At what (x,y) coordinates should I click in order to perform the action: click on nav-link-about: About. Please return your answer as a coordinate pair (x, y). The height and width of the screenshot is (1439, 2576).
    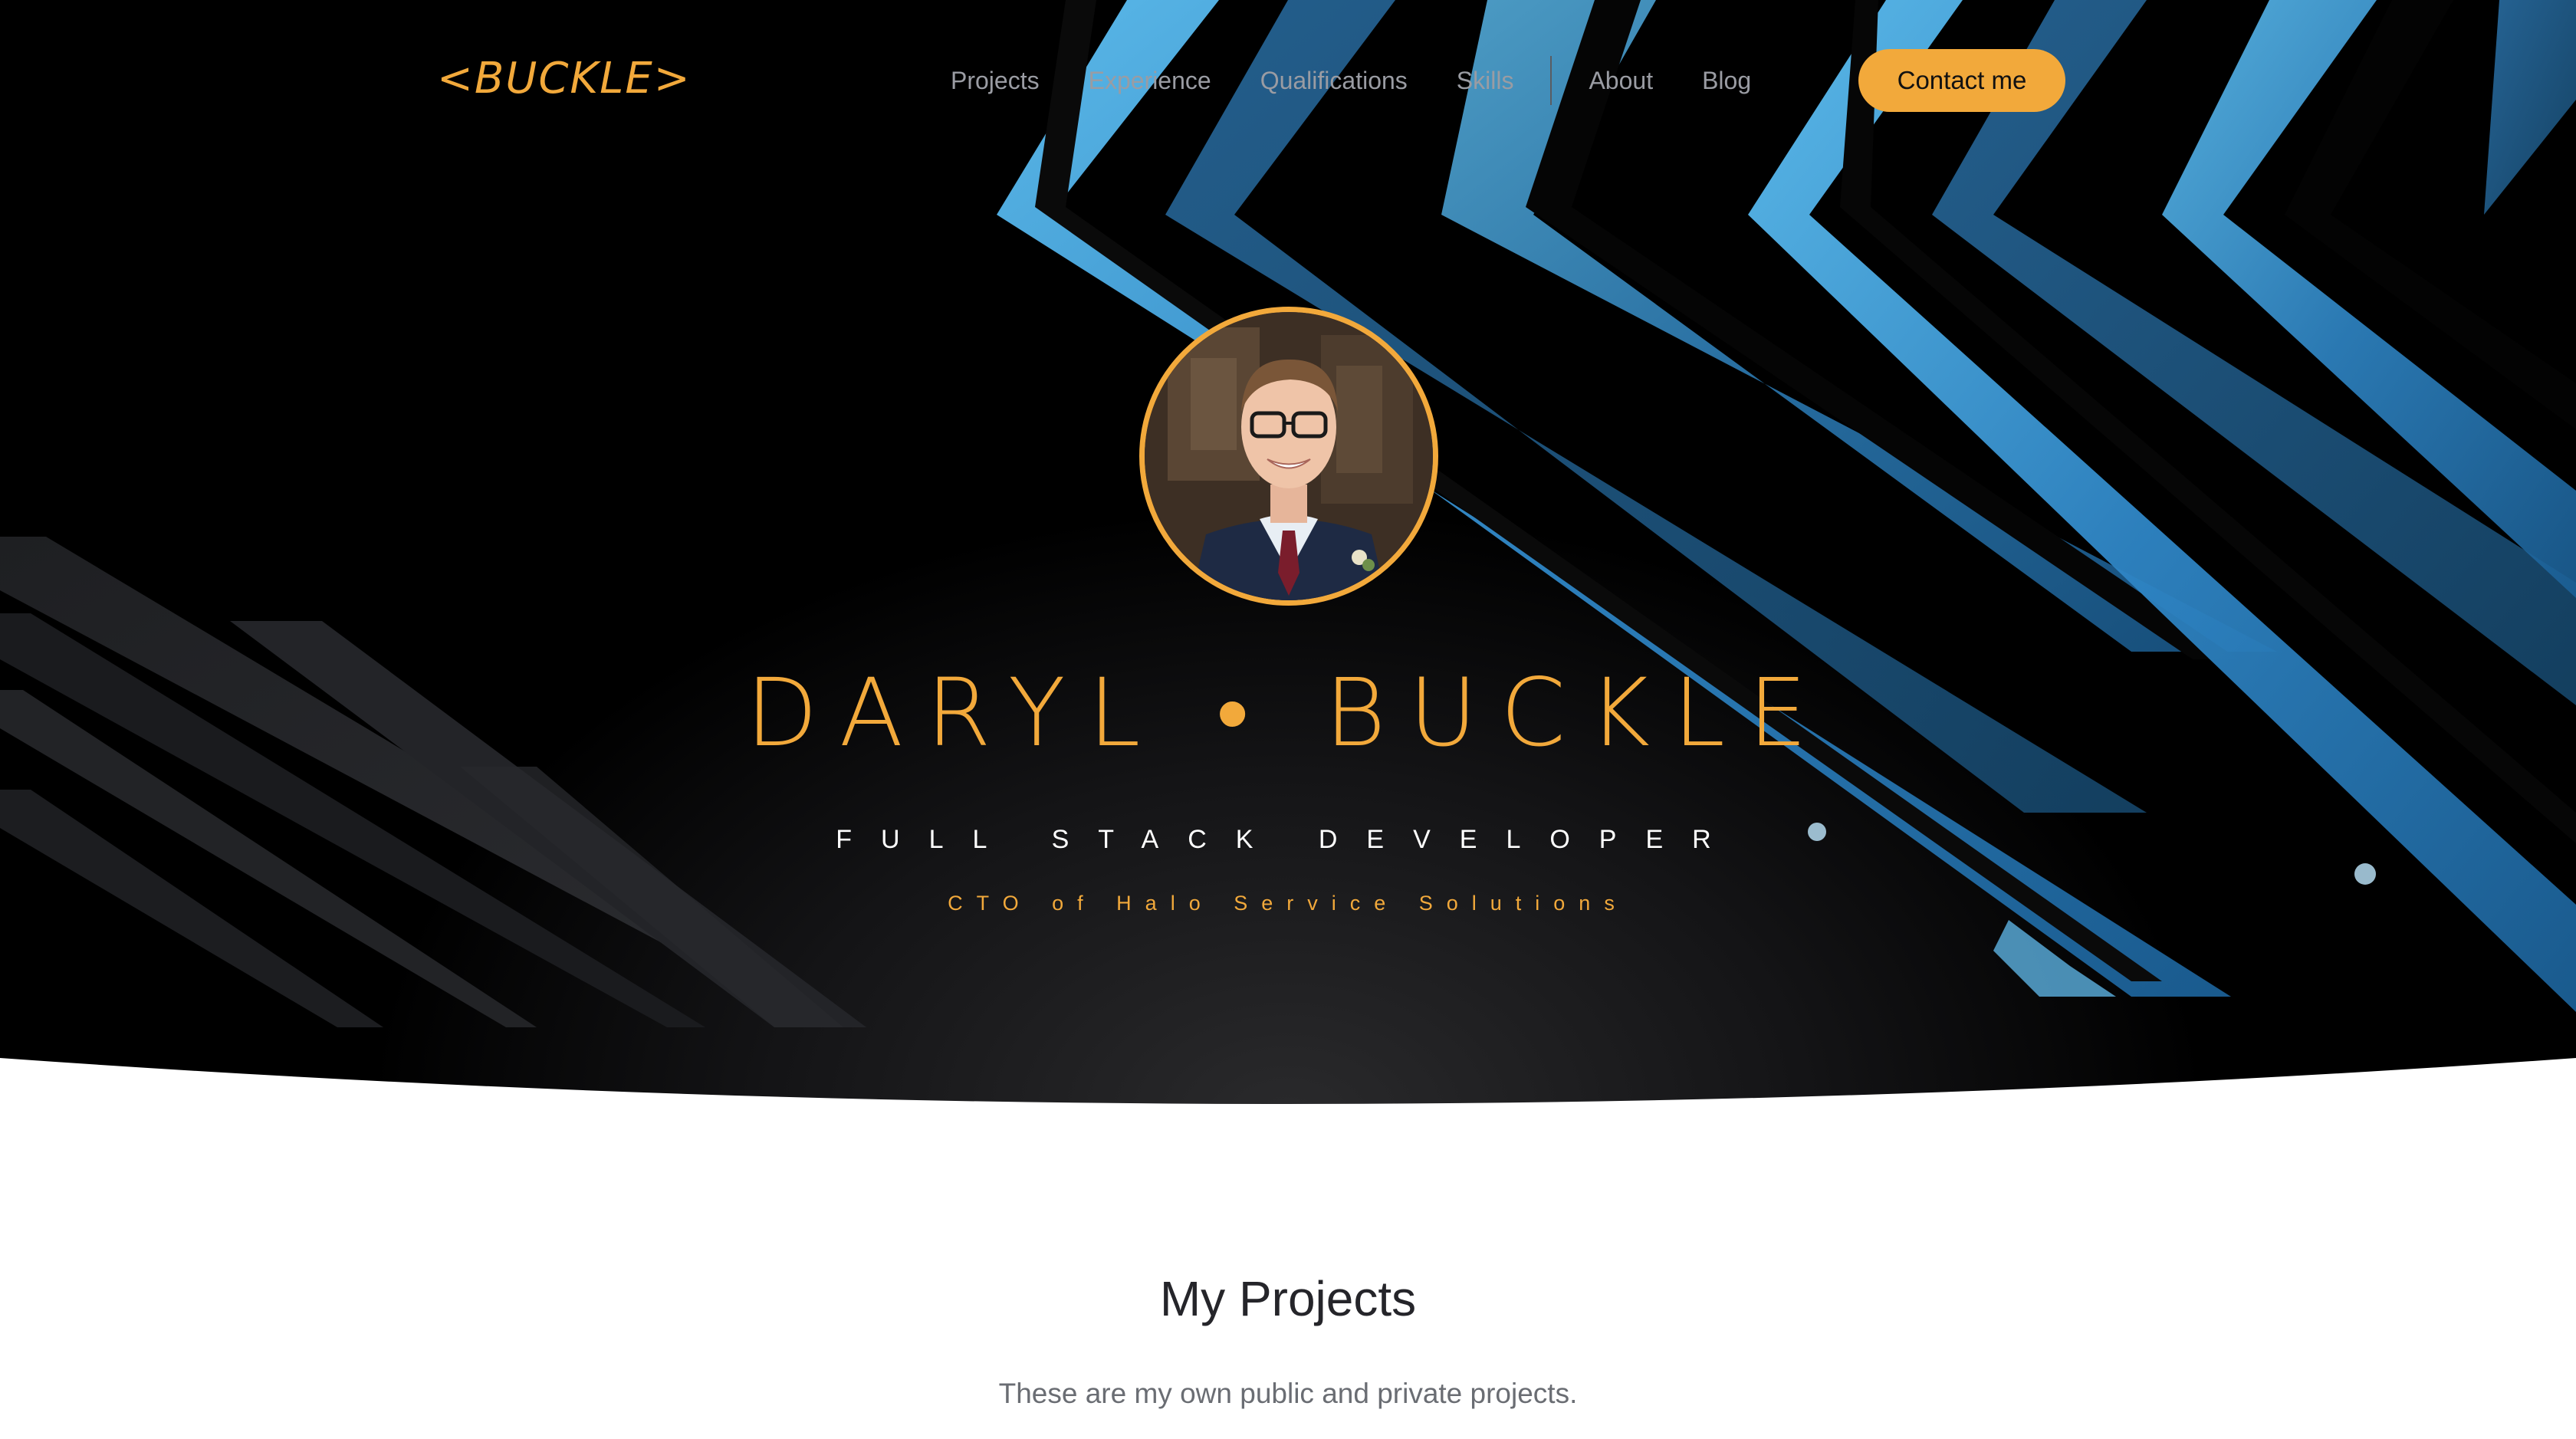
    Looking at the image, I should click on (1621, 80).